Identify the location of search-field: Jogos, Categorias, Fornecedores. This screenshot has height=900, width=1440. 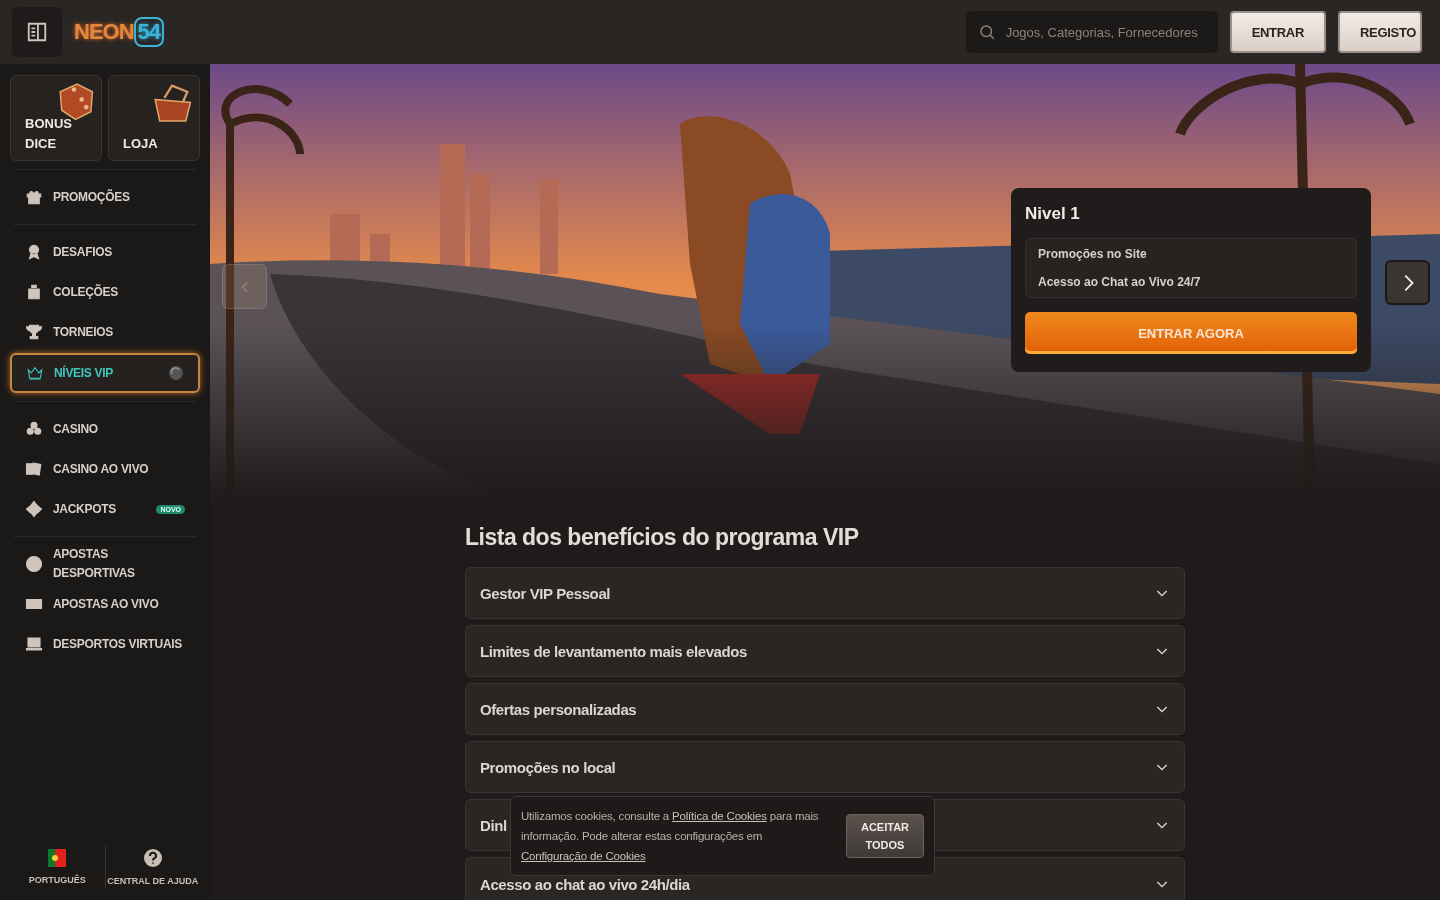
(1091, 32).